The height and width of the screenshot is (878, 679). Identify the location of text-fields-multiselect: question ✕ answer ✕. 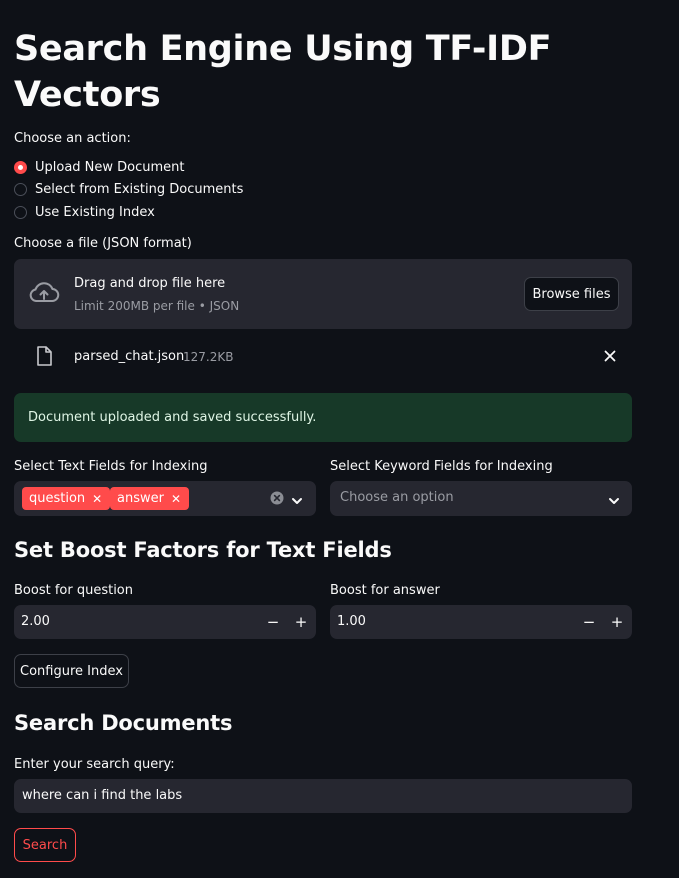
(165, 498).